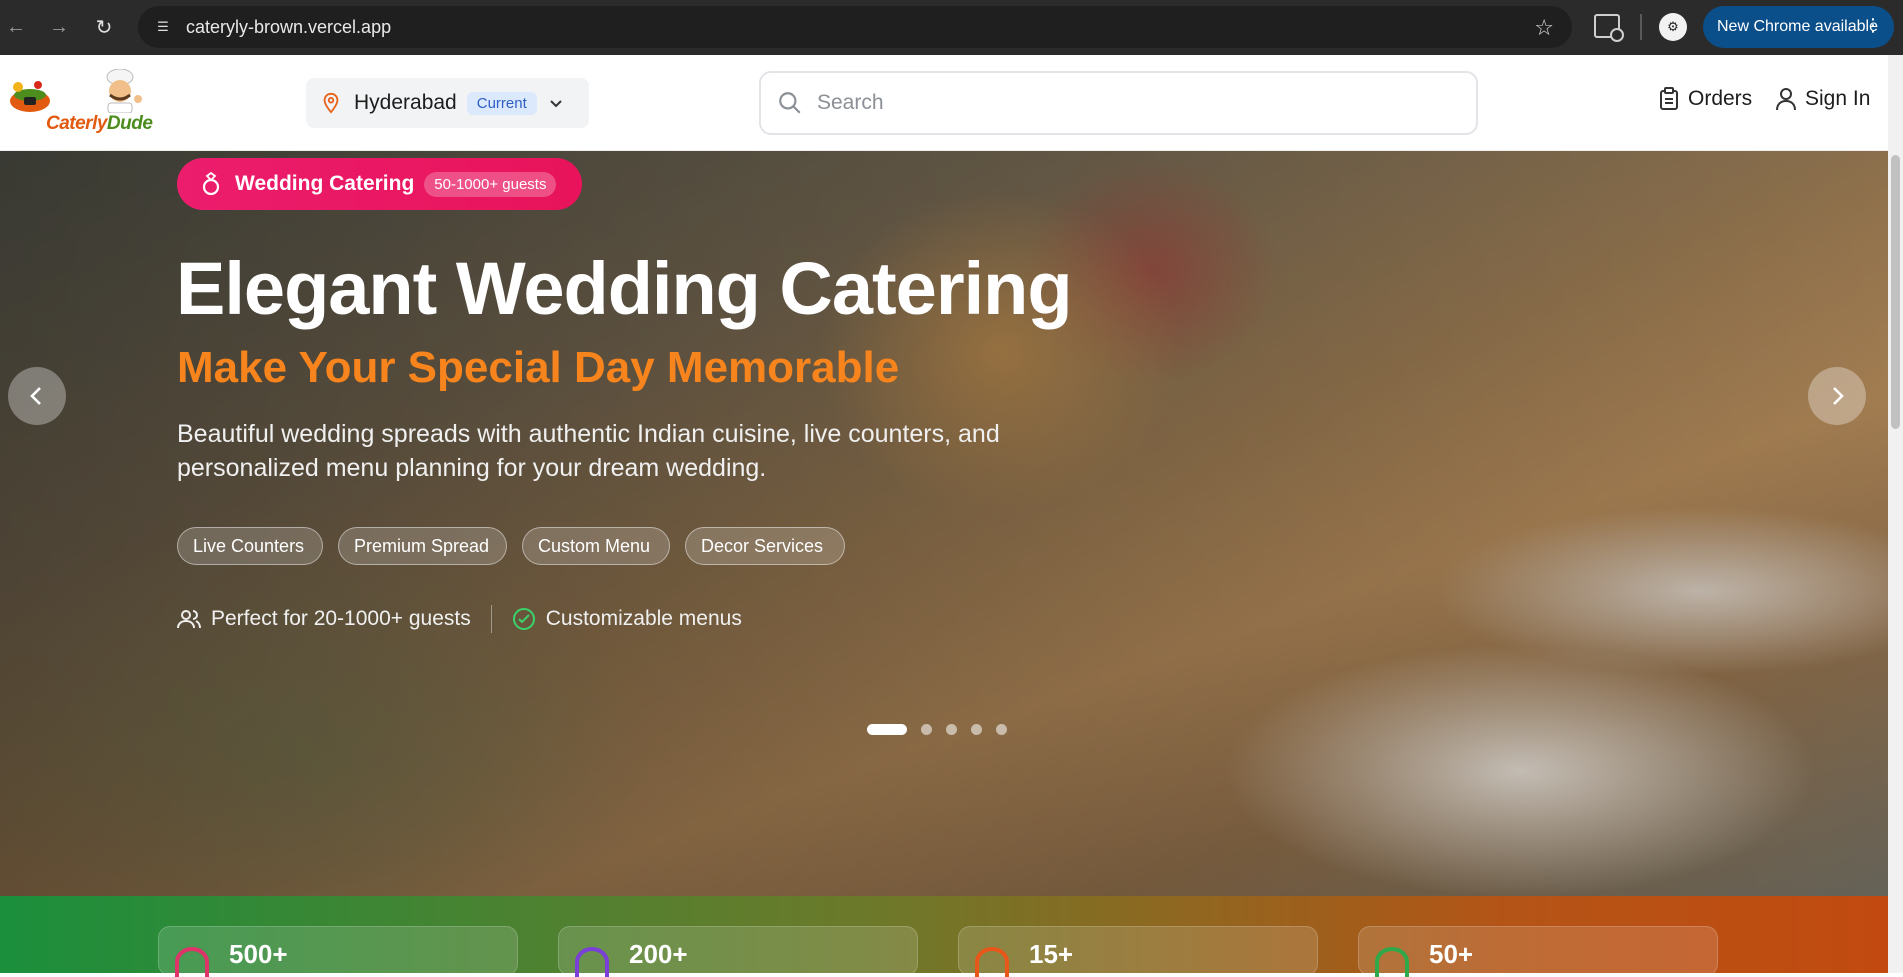  I want to click on search-placeholder: Search, so click(850, 102).